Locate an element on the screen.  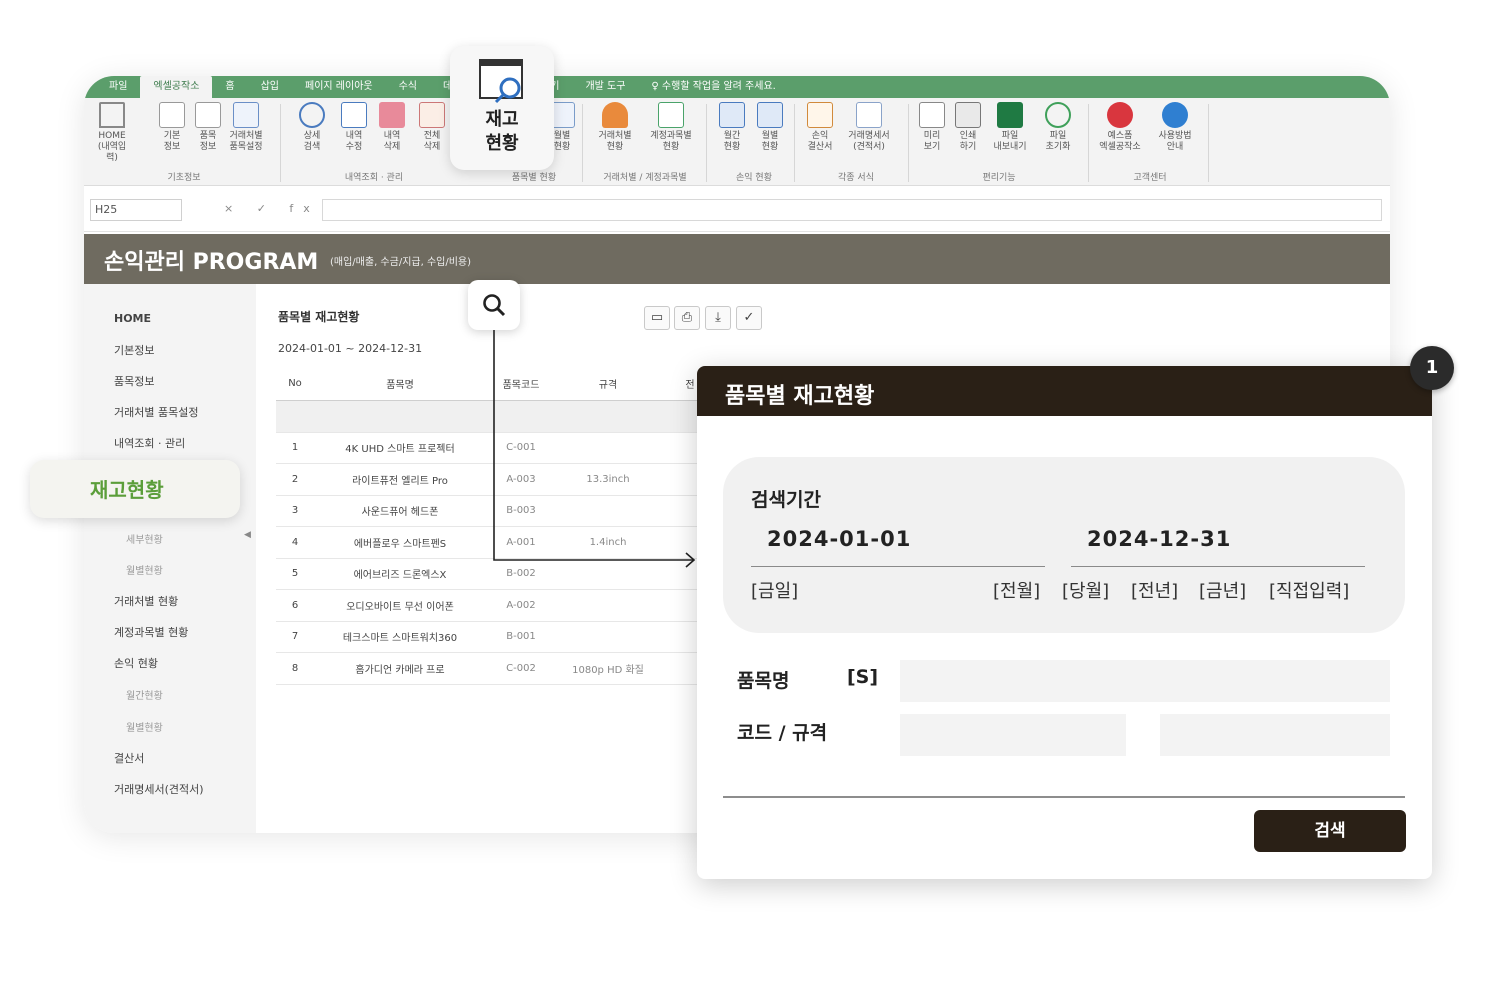
monitor-icon: ▭ is located at coordinates (657, 318).